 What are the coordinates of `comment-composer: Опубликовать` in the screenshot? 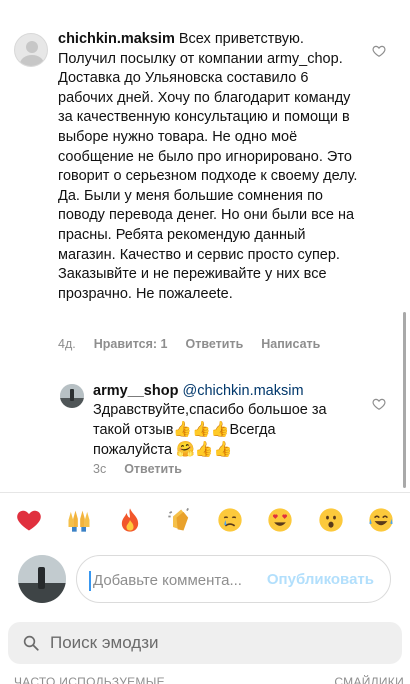 It's located at (205, 581).